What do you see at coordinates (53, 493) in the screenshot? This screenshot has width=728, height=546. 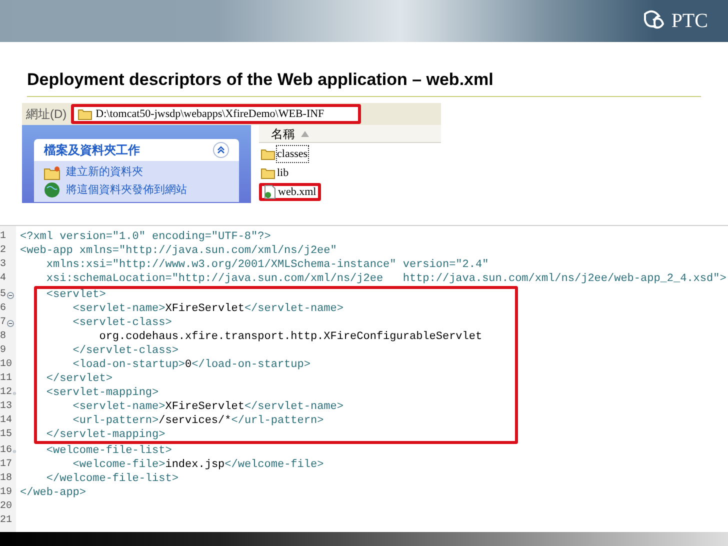 I see `xml-markup: </web-app>` at bounding box center [53, 493].